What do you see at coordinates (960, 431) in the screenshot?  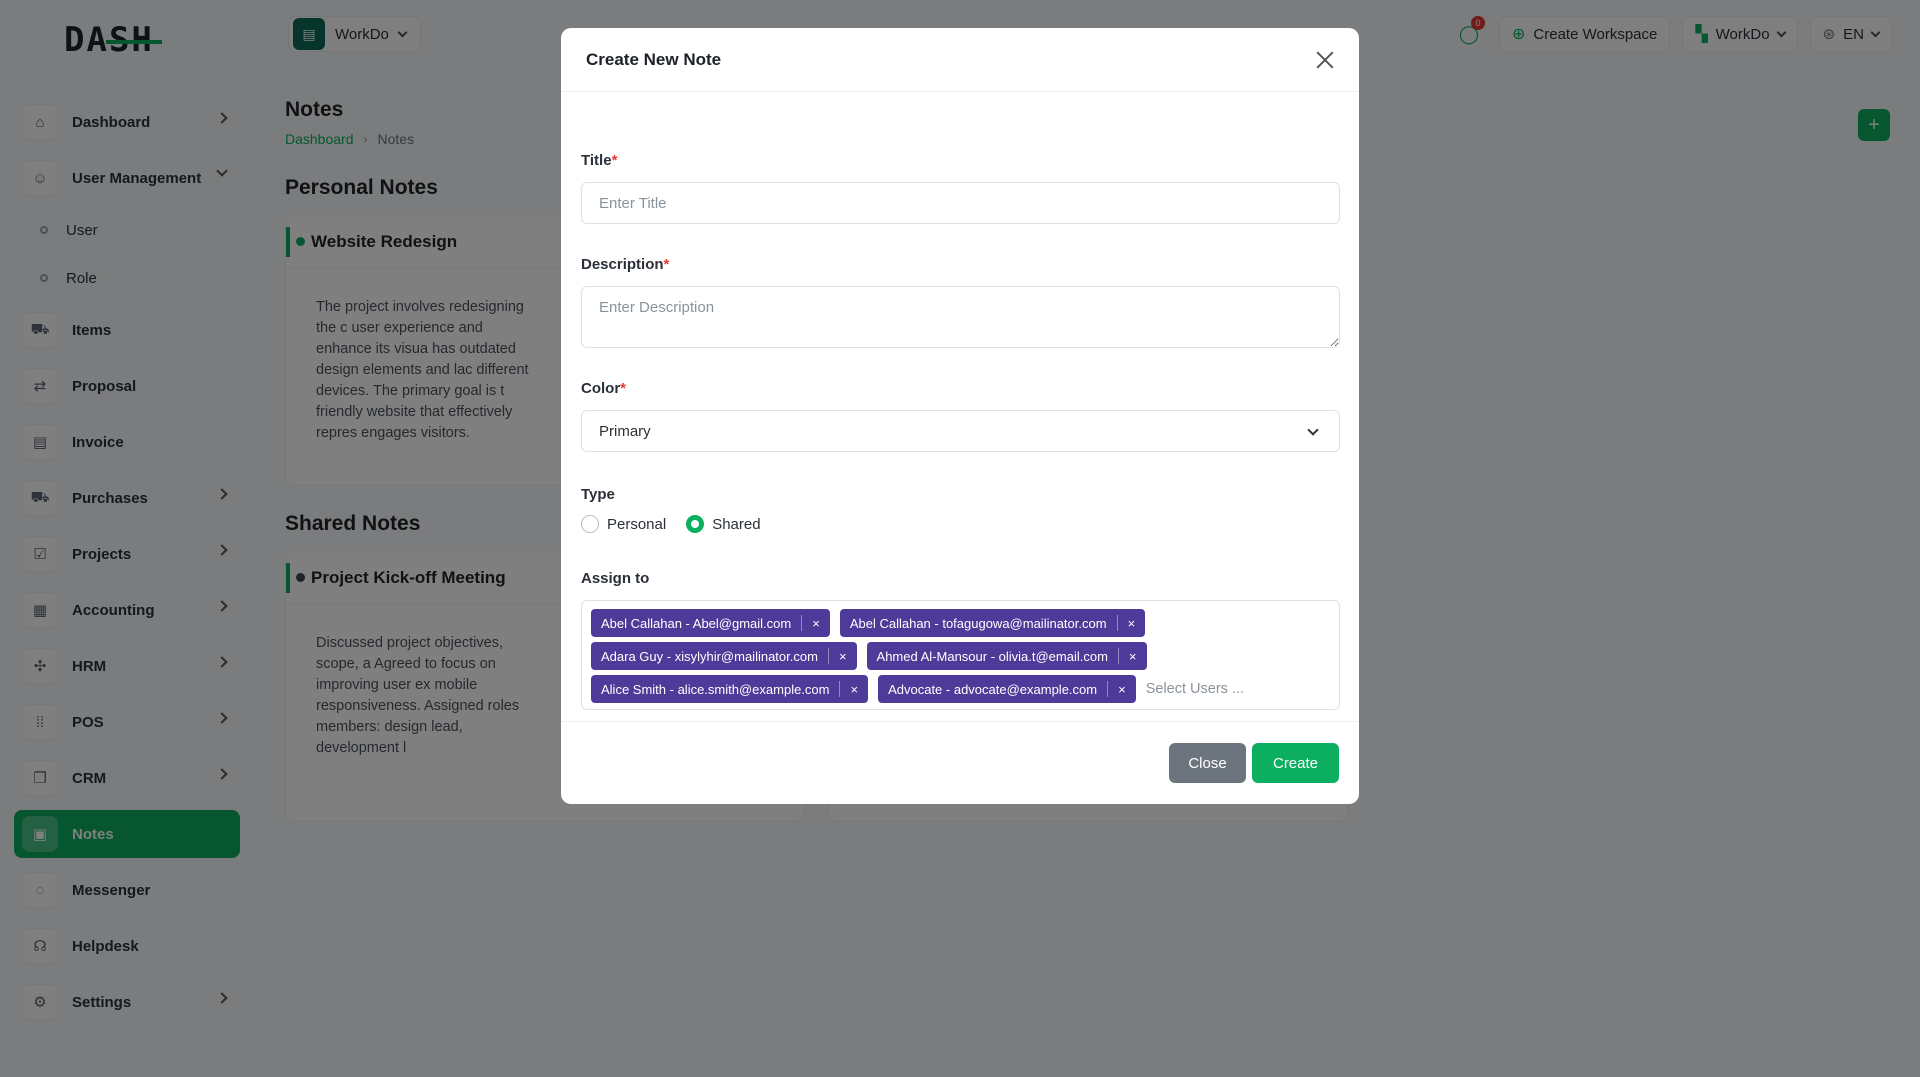 I see `color-select: Primary` at bounding box center [960, 431].